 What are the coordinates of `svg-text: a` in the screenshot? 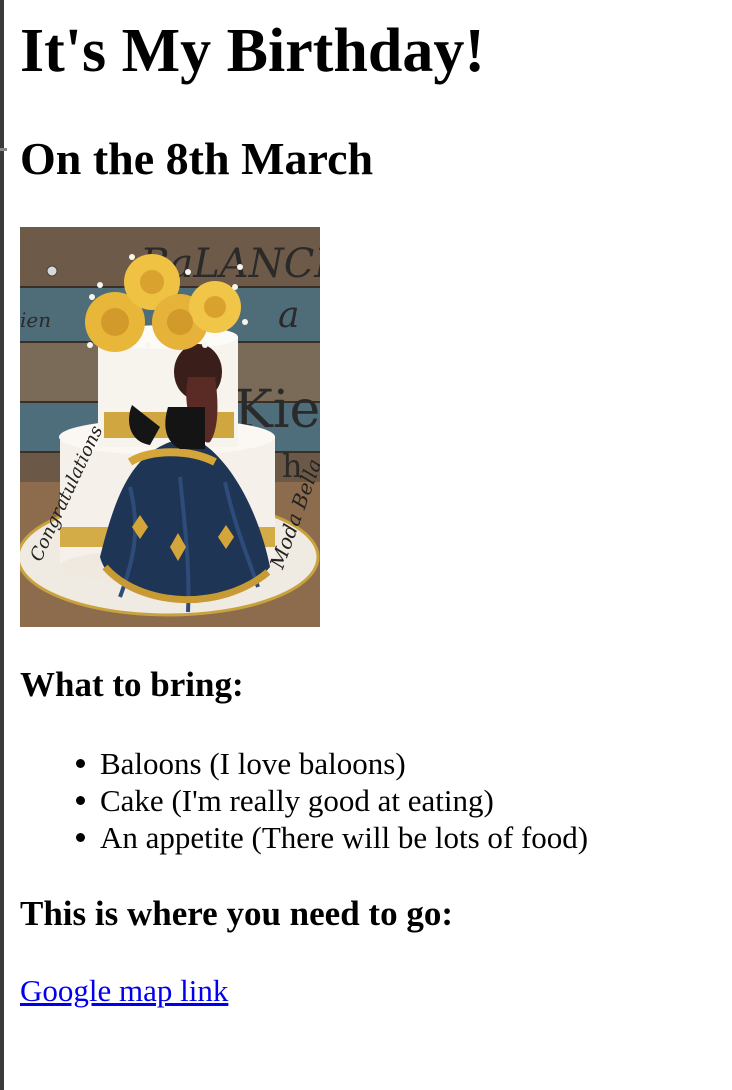 It's located at (288, 315).